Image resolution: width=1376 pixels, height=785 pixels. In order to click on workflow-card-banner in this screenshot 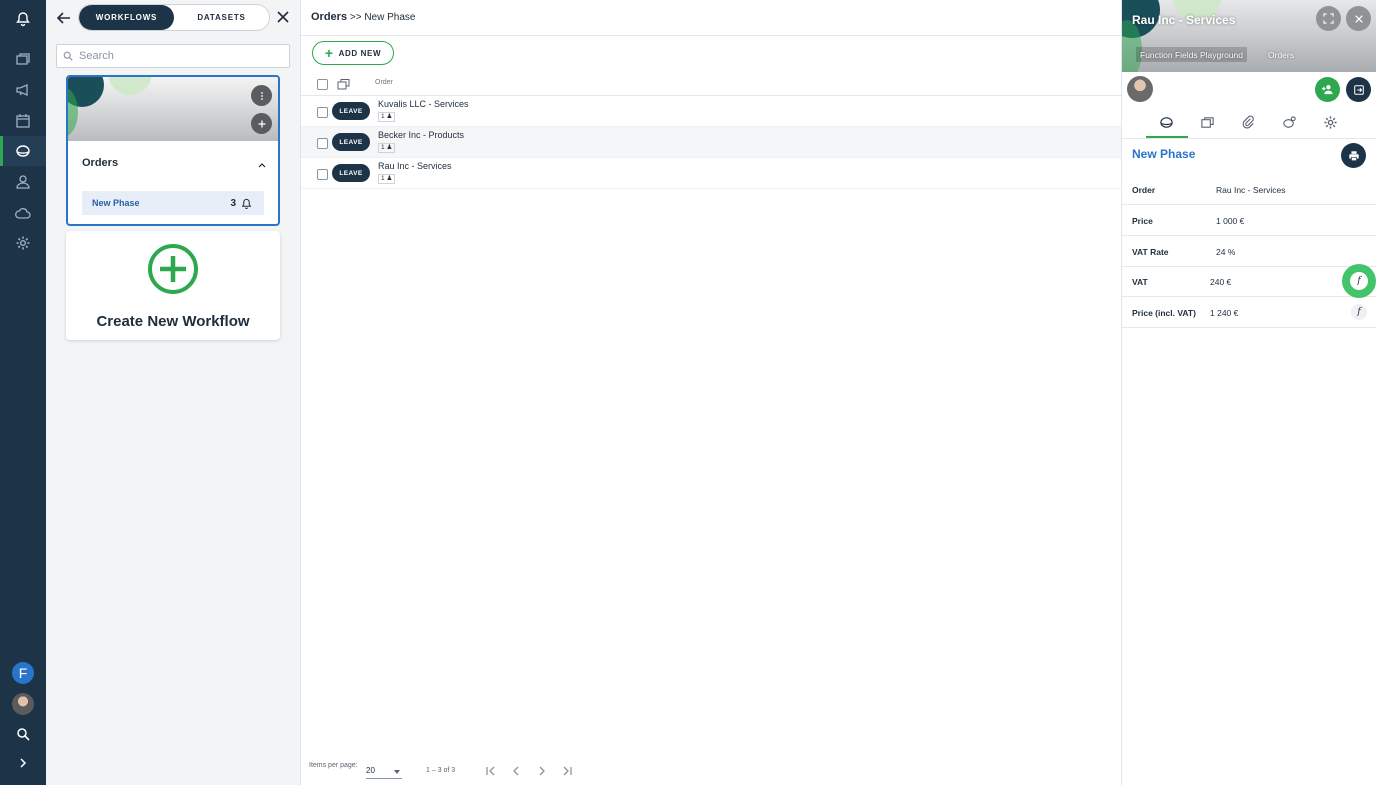, I will do `click(173, 109)`.